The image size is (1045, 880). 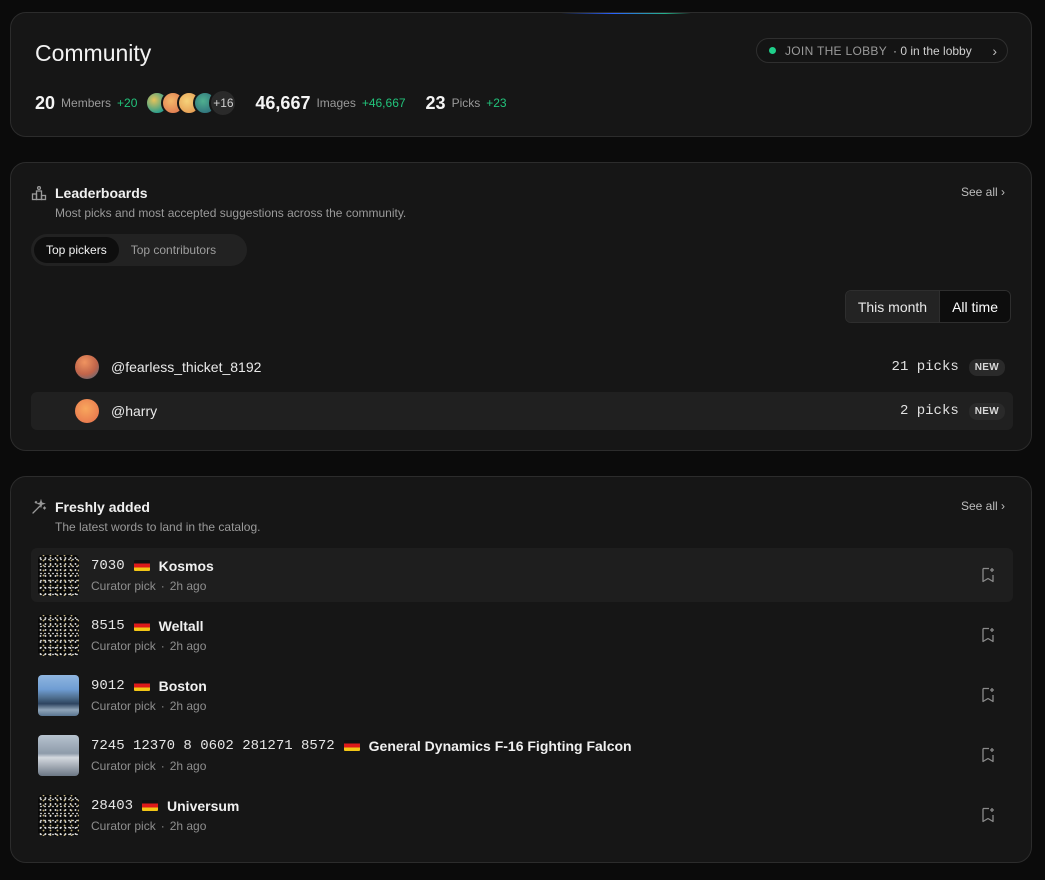 I want to click on online-dot-icon, so click(x=772, y=50).